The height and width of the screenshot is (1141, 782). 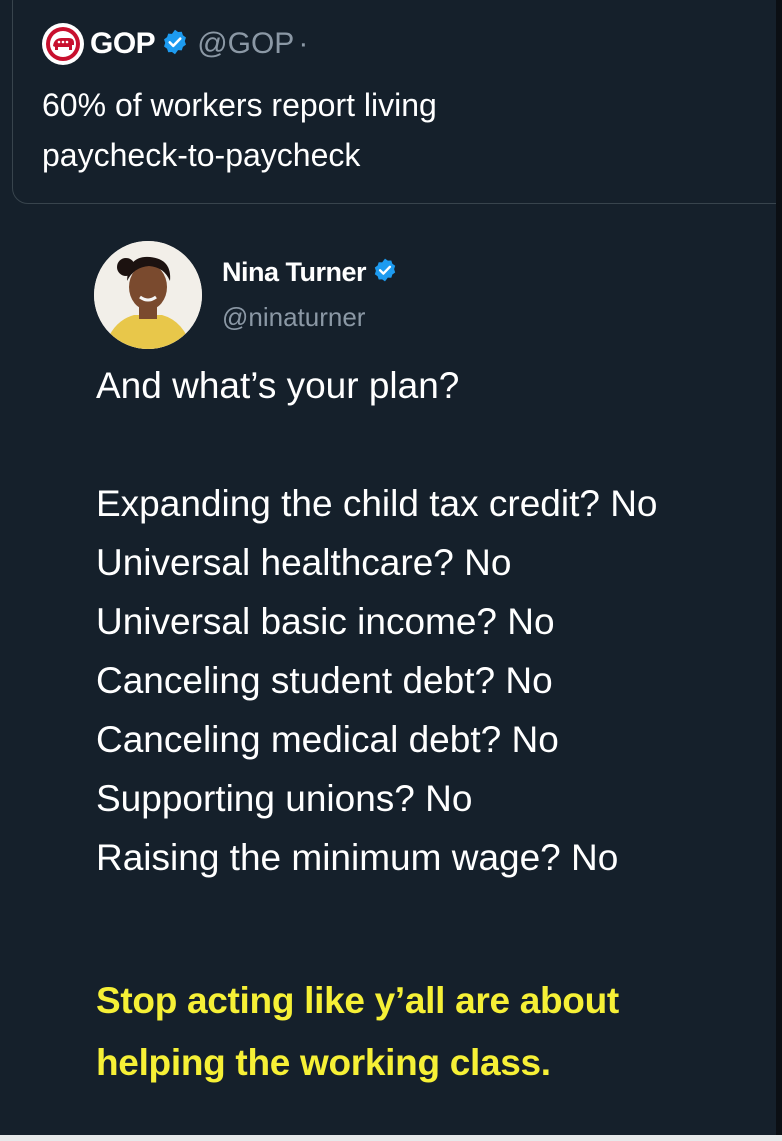 I want to click on quoted-author-handle: @GOP, so click(x=245, y=44).